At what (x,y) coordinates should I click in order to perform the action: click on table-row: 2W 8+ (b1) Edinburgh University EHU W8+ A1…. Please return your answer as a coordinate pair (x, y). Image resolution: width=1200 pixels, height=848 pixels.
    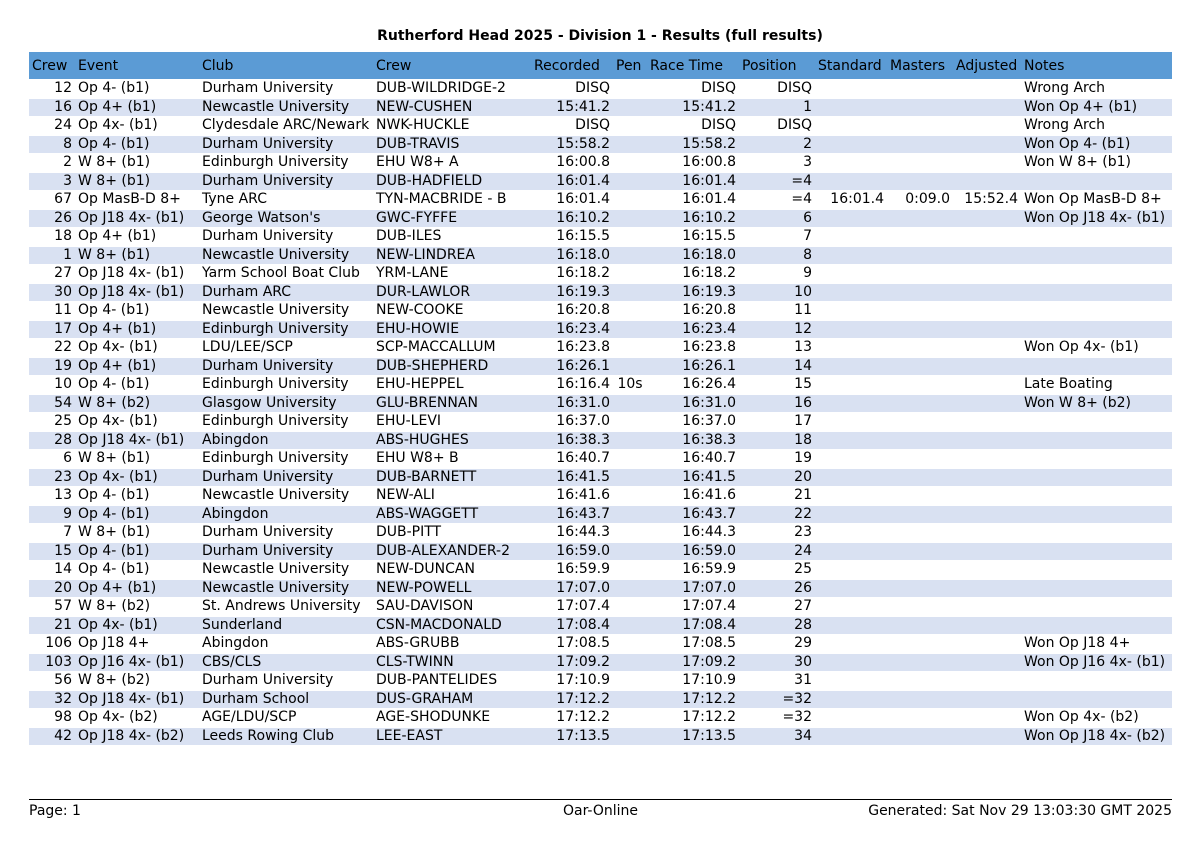
    Looking at the image, I should click on (600, 162).